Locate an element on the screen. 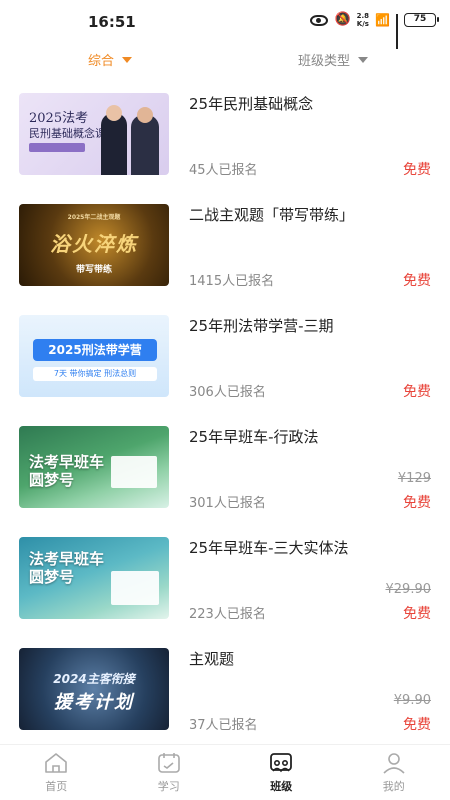 The width and height of the screenshot is (450, 800). course-item: 2024主客衔接 援考计划 主观题 ¥9.90 37人已报名 免费 is located at coordinates (225, 687).